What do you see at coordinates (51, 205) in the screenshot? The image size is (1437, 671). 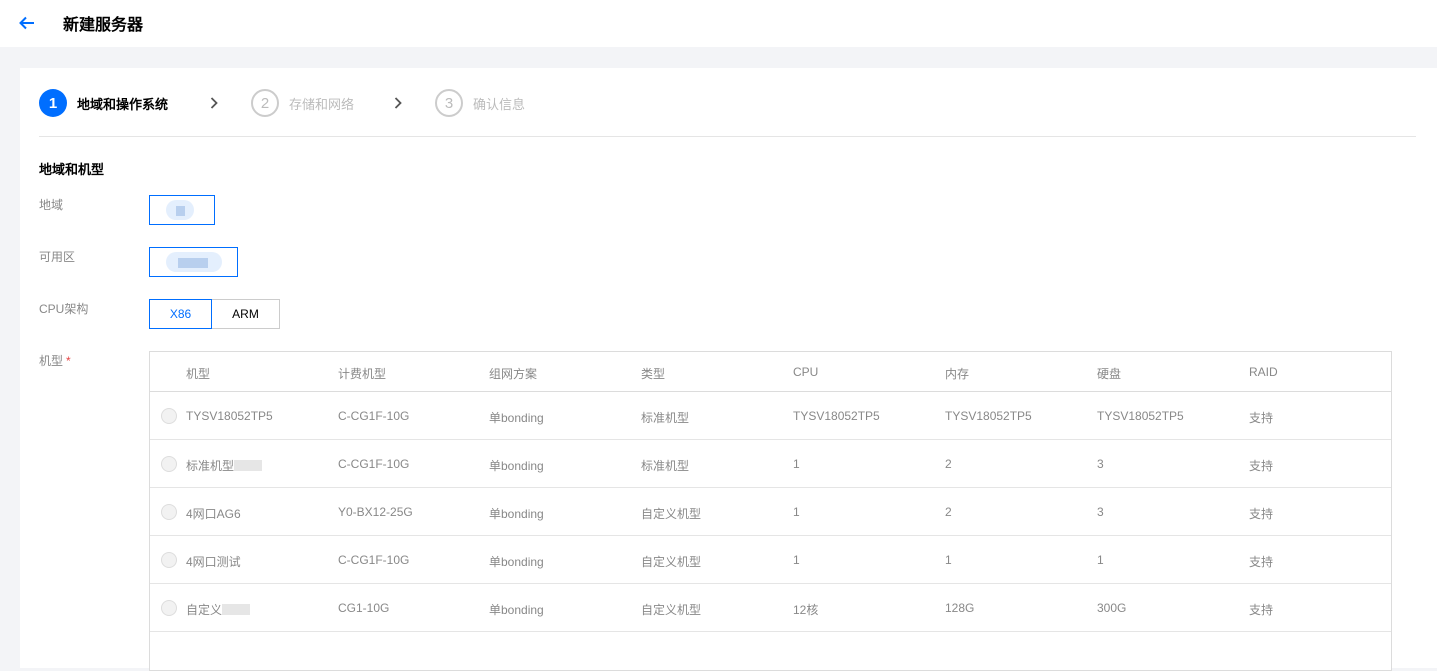 I see `region-label: 地域` at bounding box center [51, 205].